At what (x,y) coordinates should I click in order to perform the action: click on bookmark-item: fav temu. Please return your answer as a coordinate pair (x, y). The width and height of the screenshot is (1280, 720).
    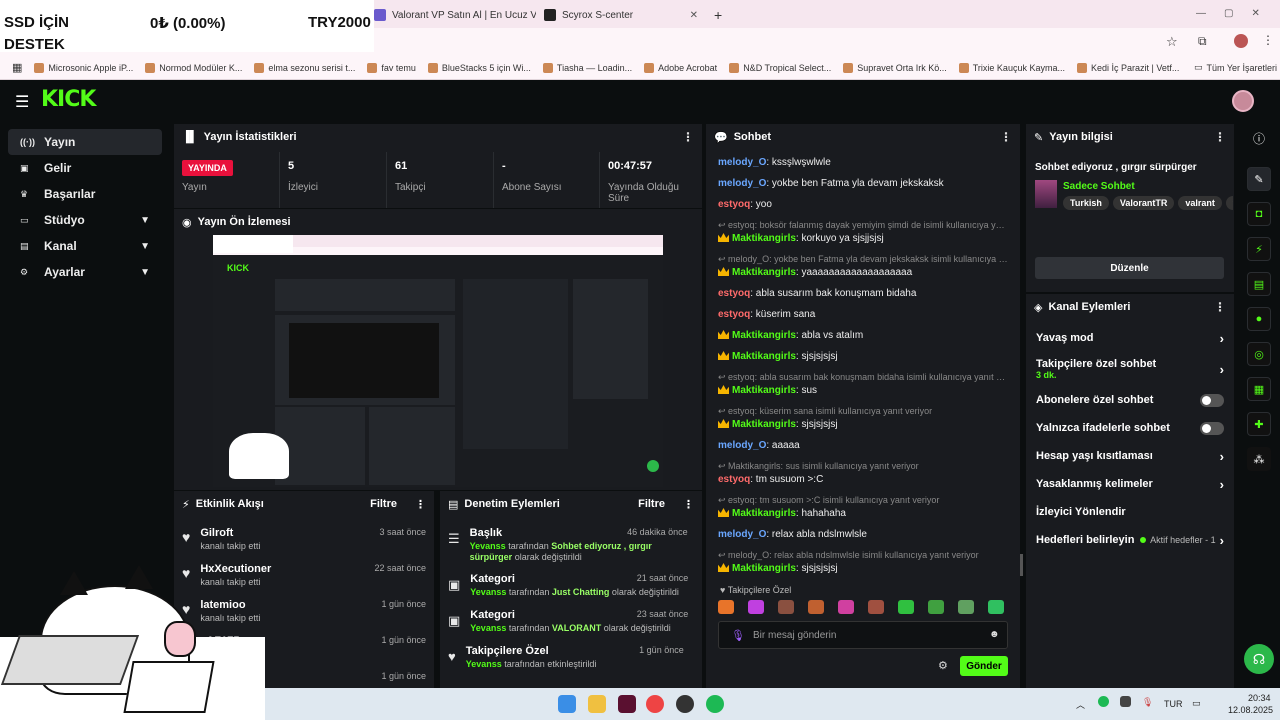
    Looking at the image, I should click on (391, 67).